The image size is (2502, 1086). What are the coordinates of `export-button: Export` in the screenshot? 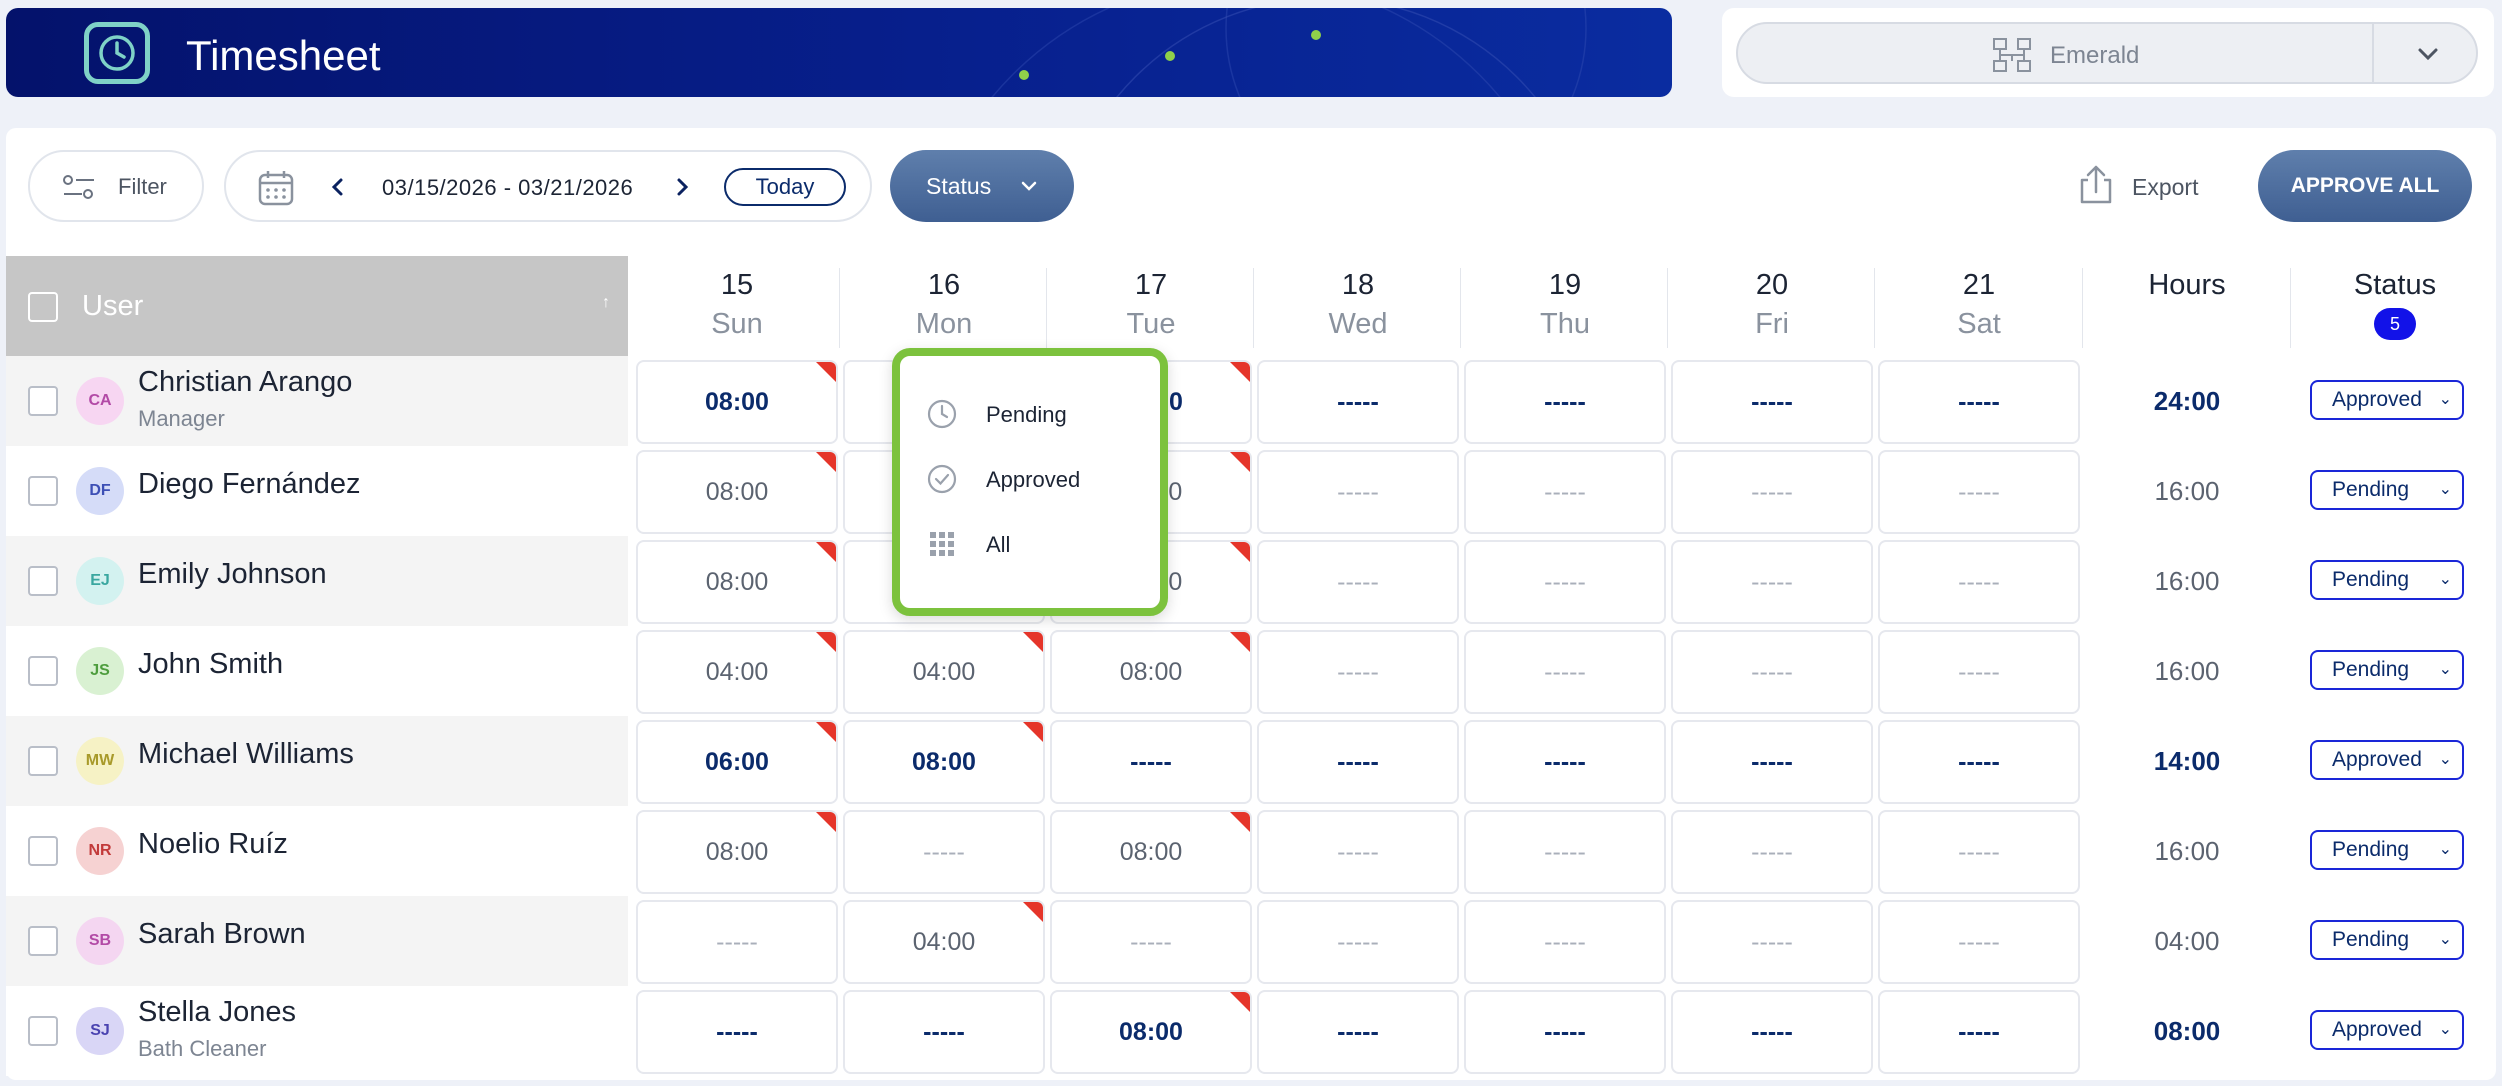 It's located at (2137, 187).